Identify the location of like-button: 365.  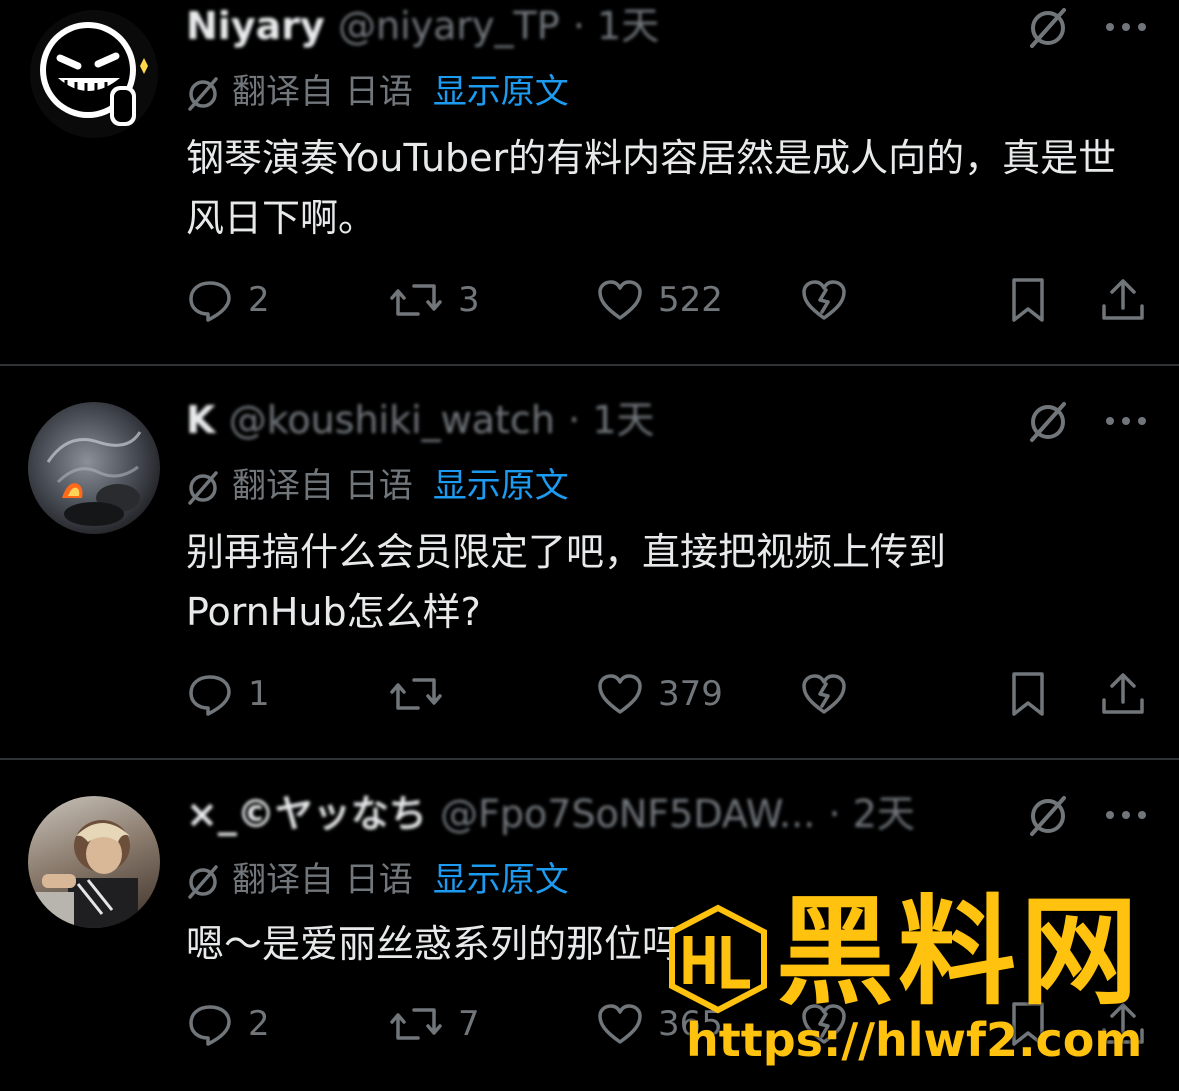
(659, 1024).